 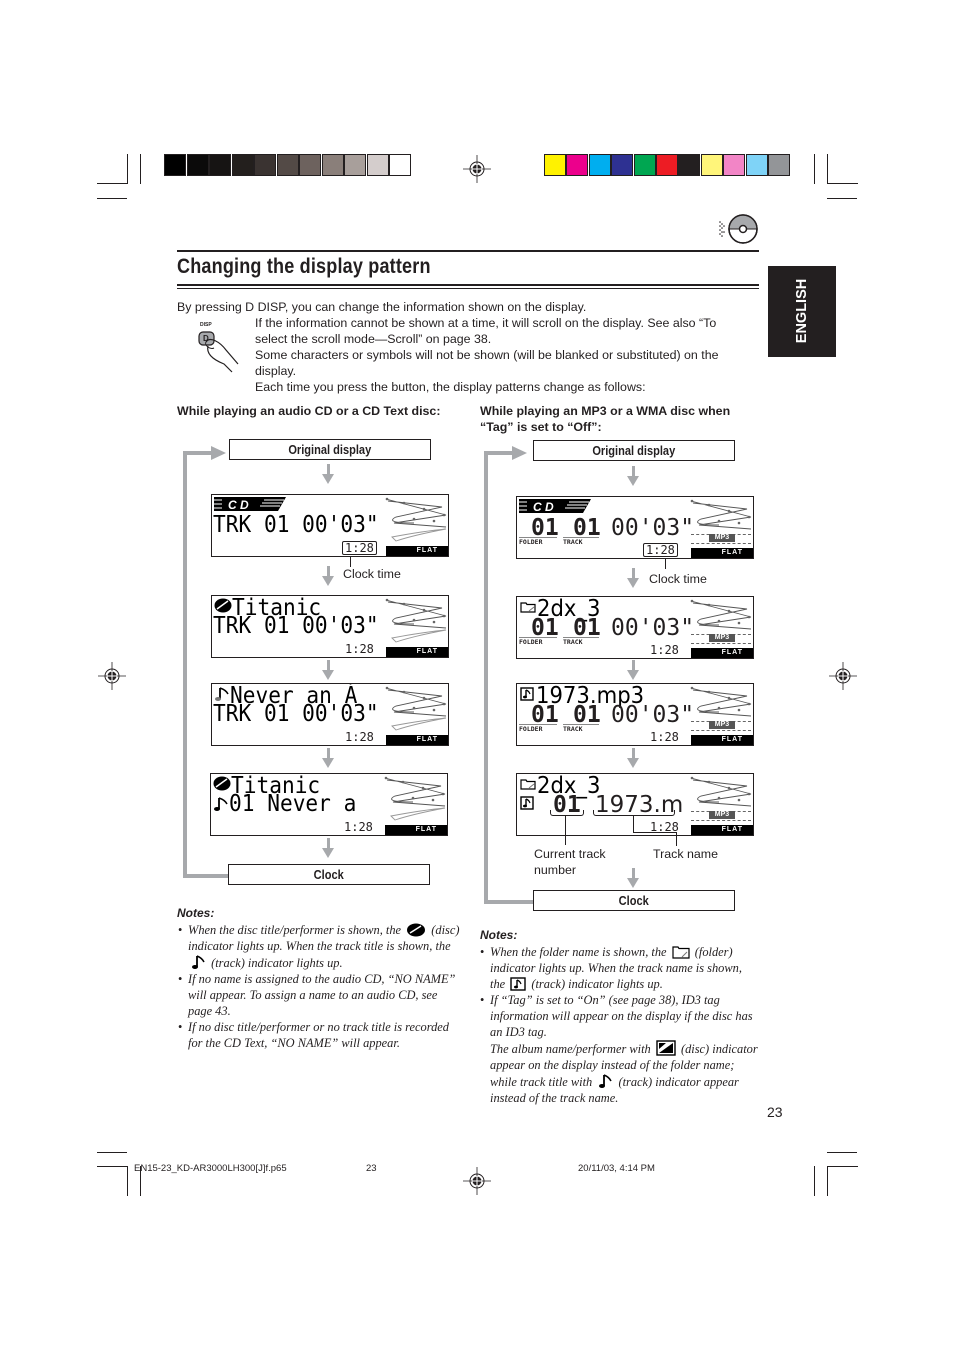 I want to click on footer-filename: EN15-23_KD-AR3000LH300[J]f.p65, so click(x=210, y=1168).